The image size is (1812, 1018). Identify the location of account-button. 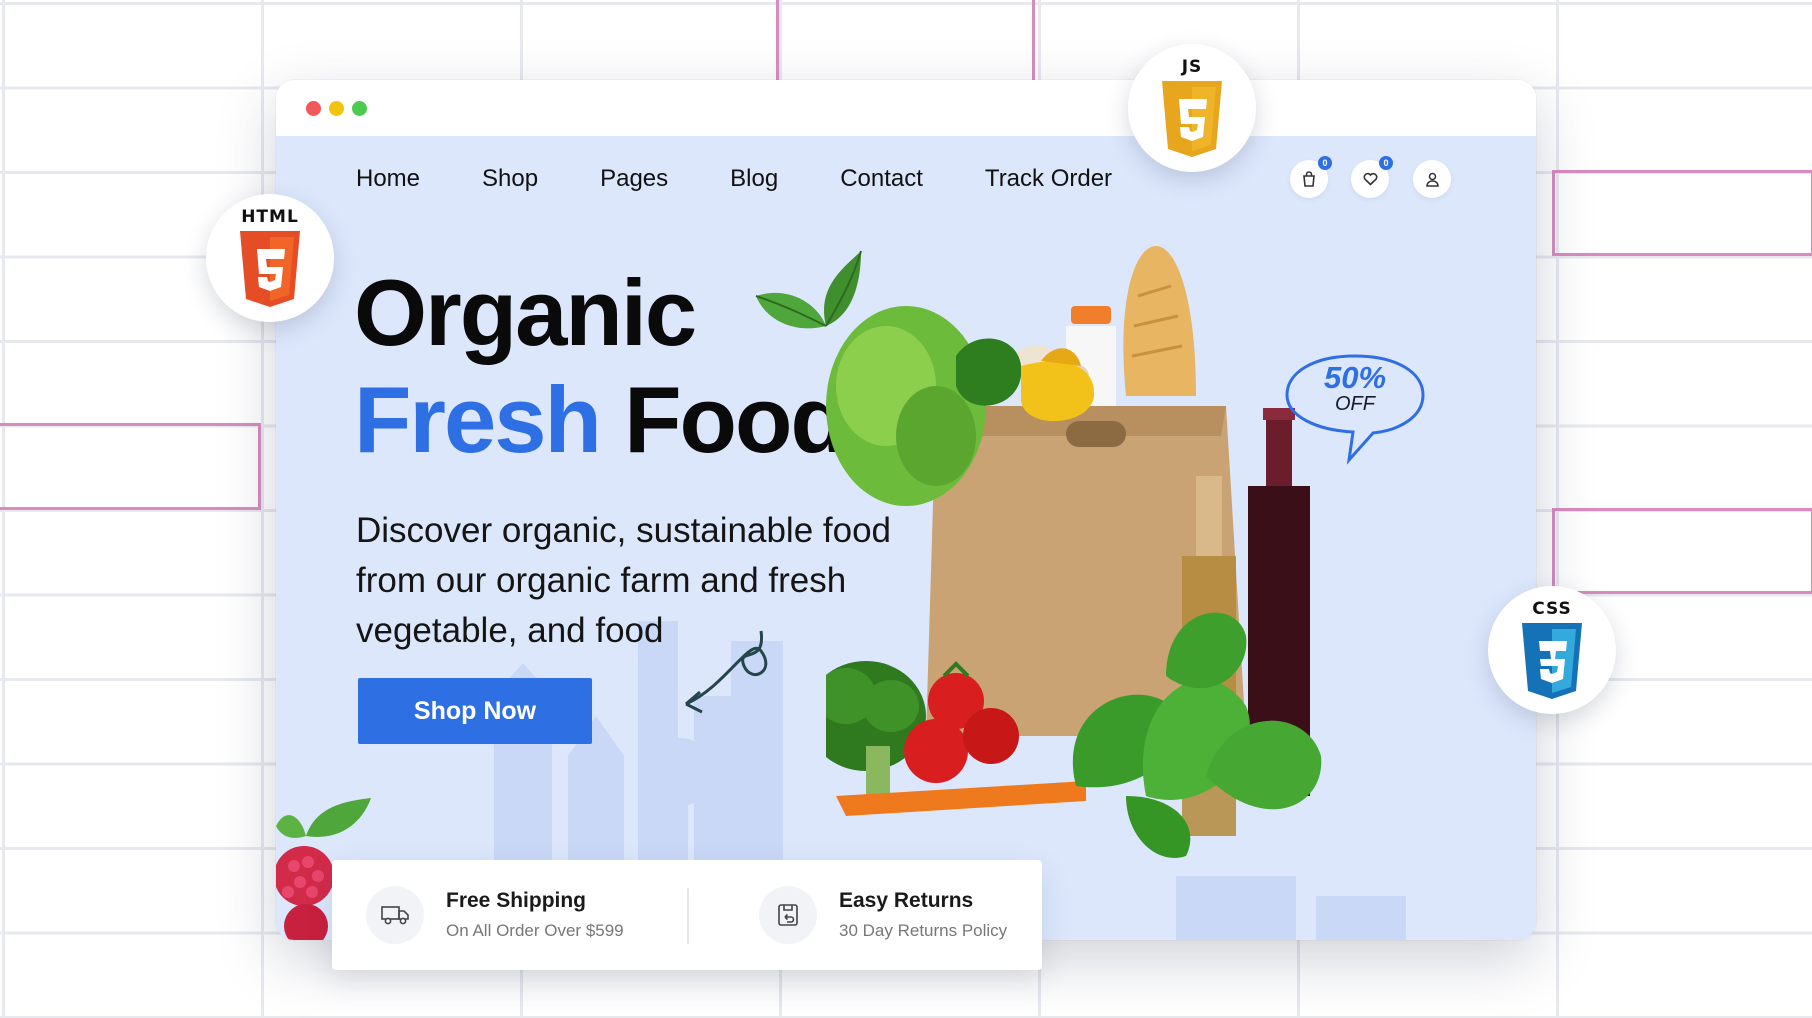
(1432, 179).